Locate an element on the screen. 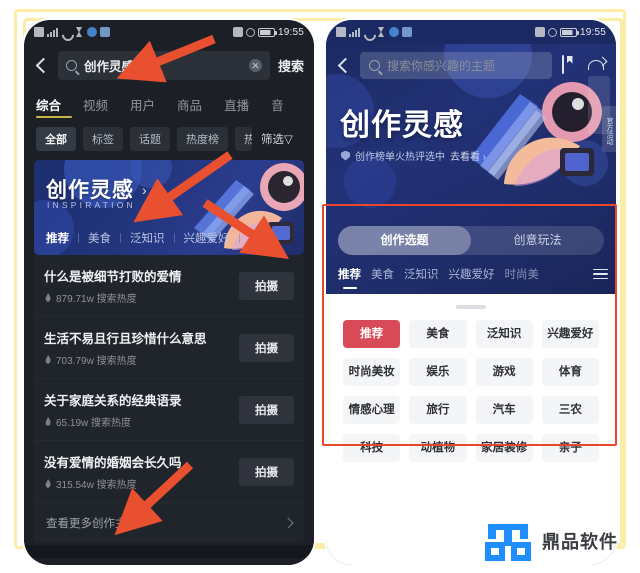 Image resolution: width=640 pixels, height=573 pixels. status-clock: 19:55 is located at coordinates (290, 32).